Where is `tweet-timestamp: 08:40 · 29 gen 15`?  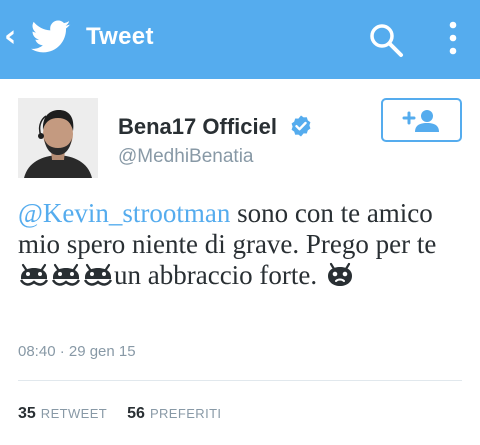
tweet-timestamp: 08:40 · 29 gen 15 is located at coordinates (77, 351).